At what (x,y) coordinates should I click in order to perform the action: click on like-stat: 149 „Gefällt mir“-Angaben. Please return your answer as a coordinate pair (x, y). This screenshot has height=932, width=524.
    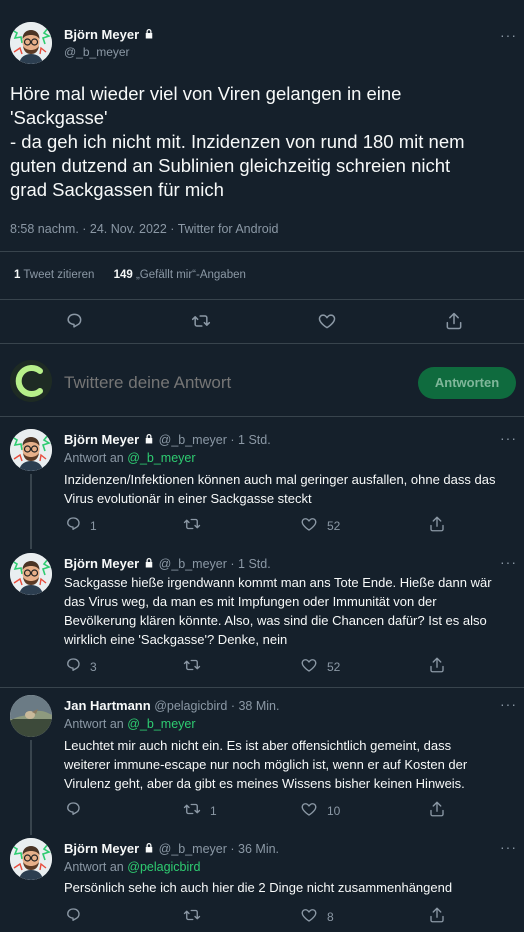
    Looking at the image, I should click on (180, 275).